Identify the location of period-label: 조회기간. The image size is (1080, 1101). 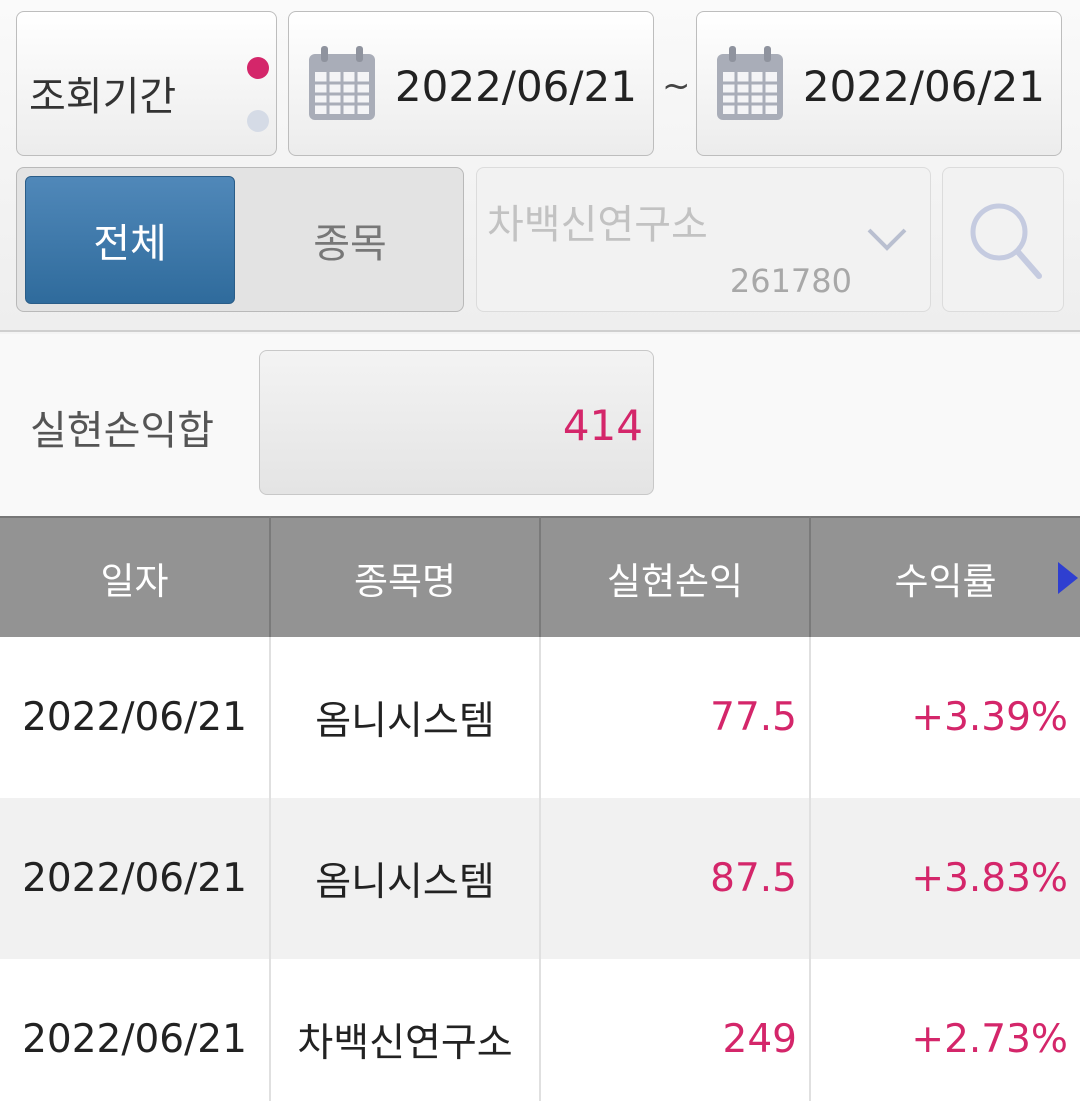
(103, 97).